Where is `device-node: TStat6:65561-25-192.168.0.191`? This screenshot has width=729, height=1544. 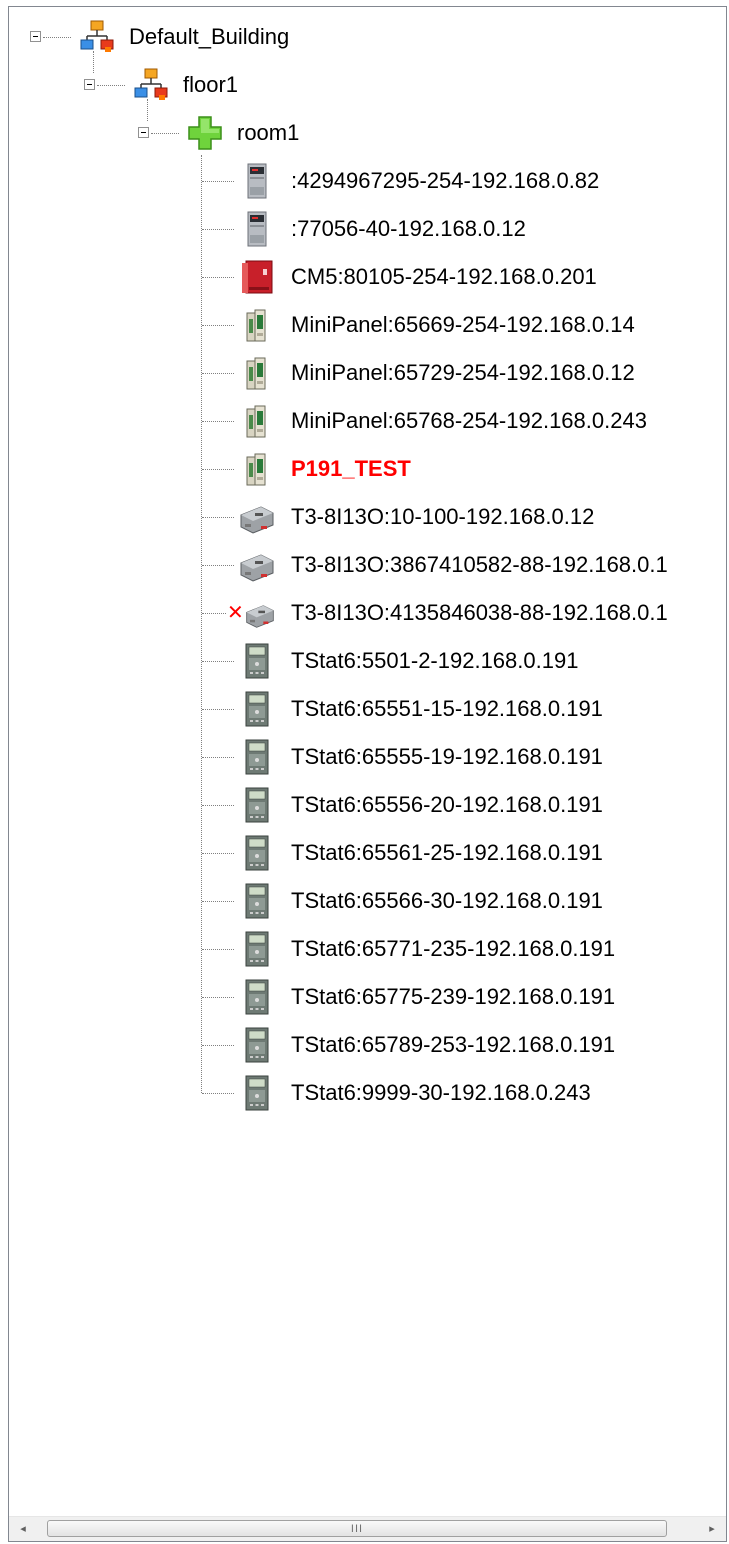
device-node: TStat6:65561-25-192.168.0.191 is located at coordinates (367, 853).